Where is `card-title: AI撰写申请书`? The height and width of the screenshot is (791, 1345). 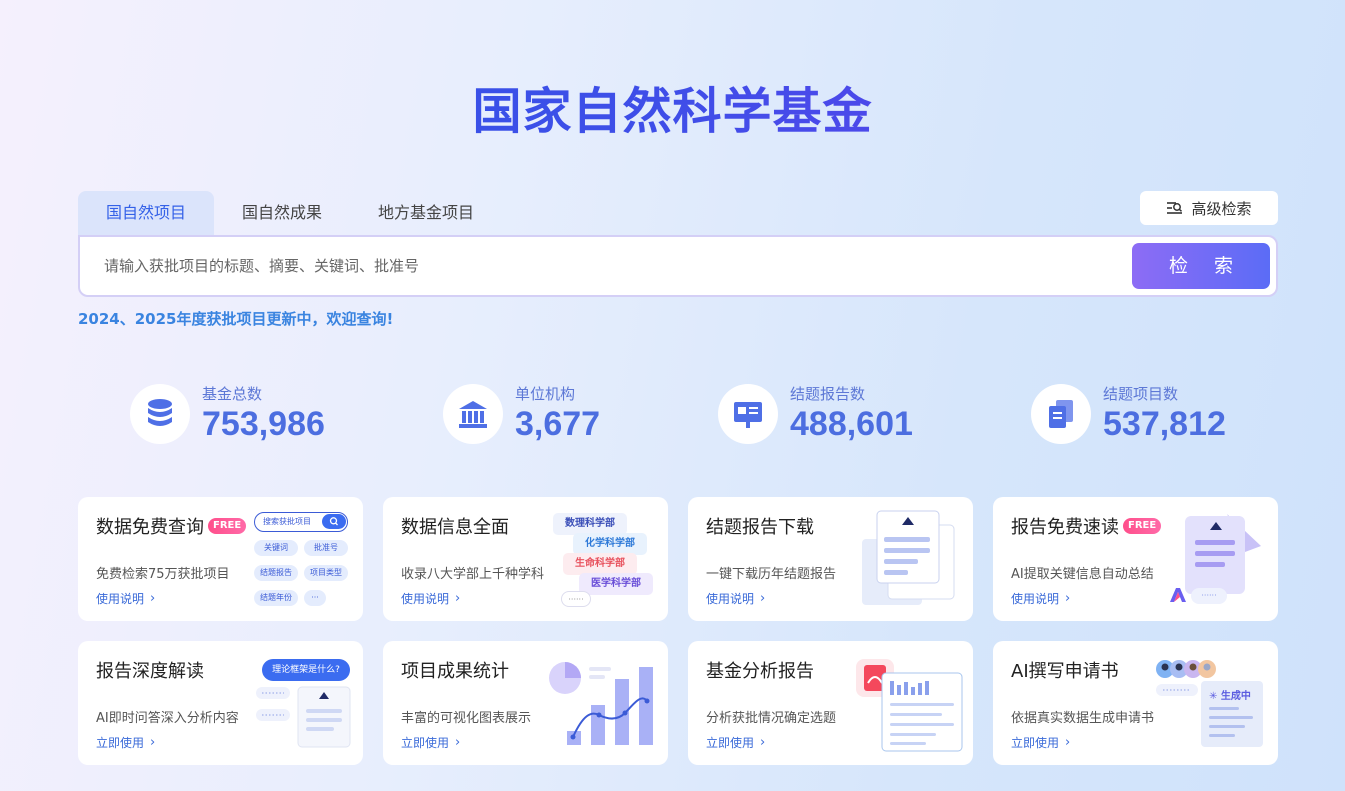 card-title: AI撰写申请书 is located at coordinates (1065, 670).